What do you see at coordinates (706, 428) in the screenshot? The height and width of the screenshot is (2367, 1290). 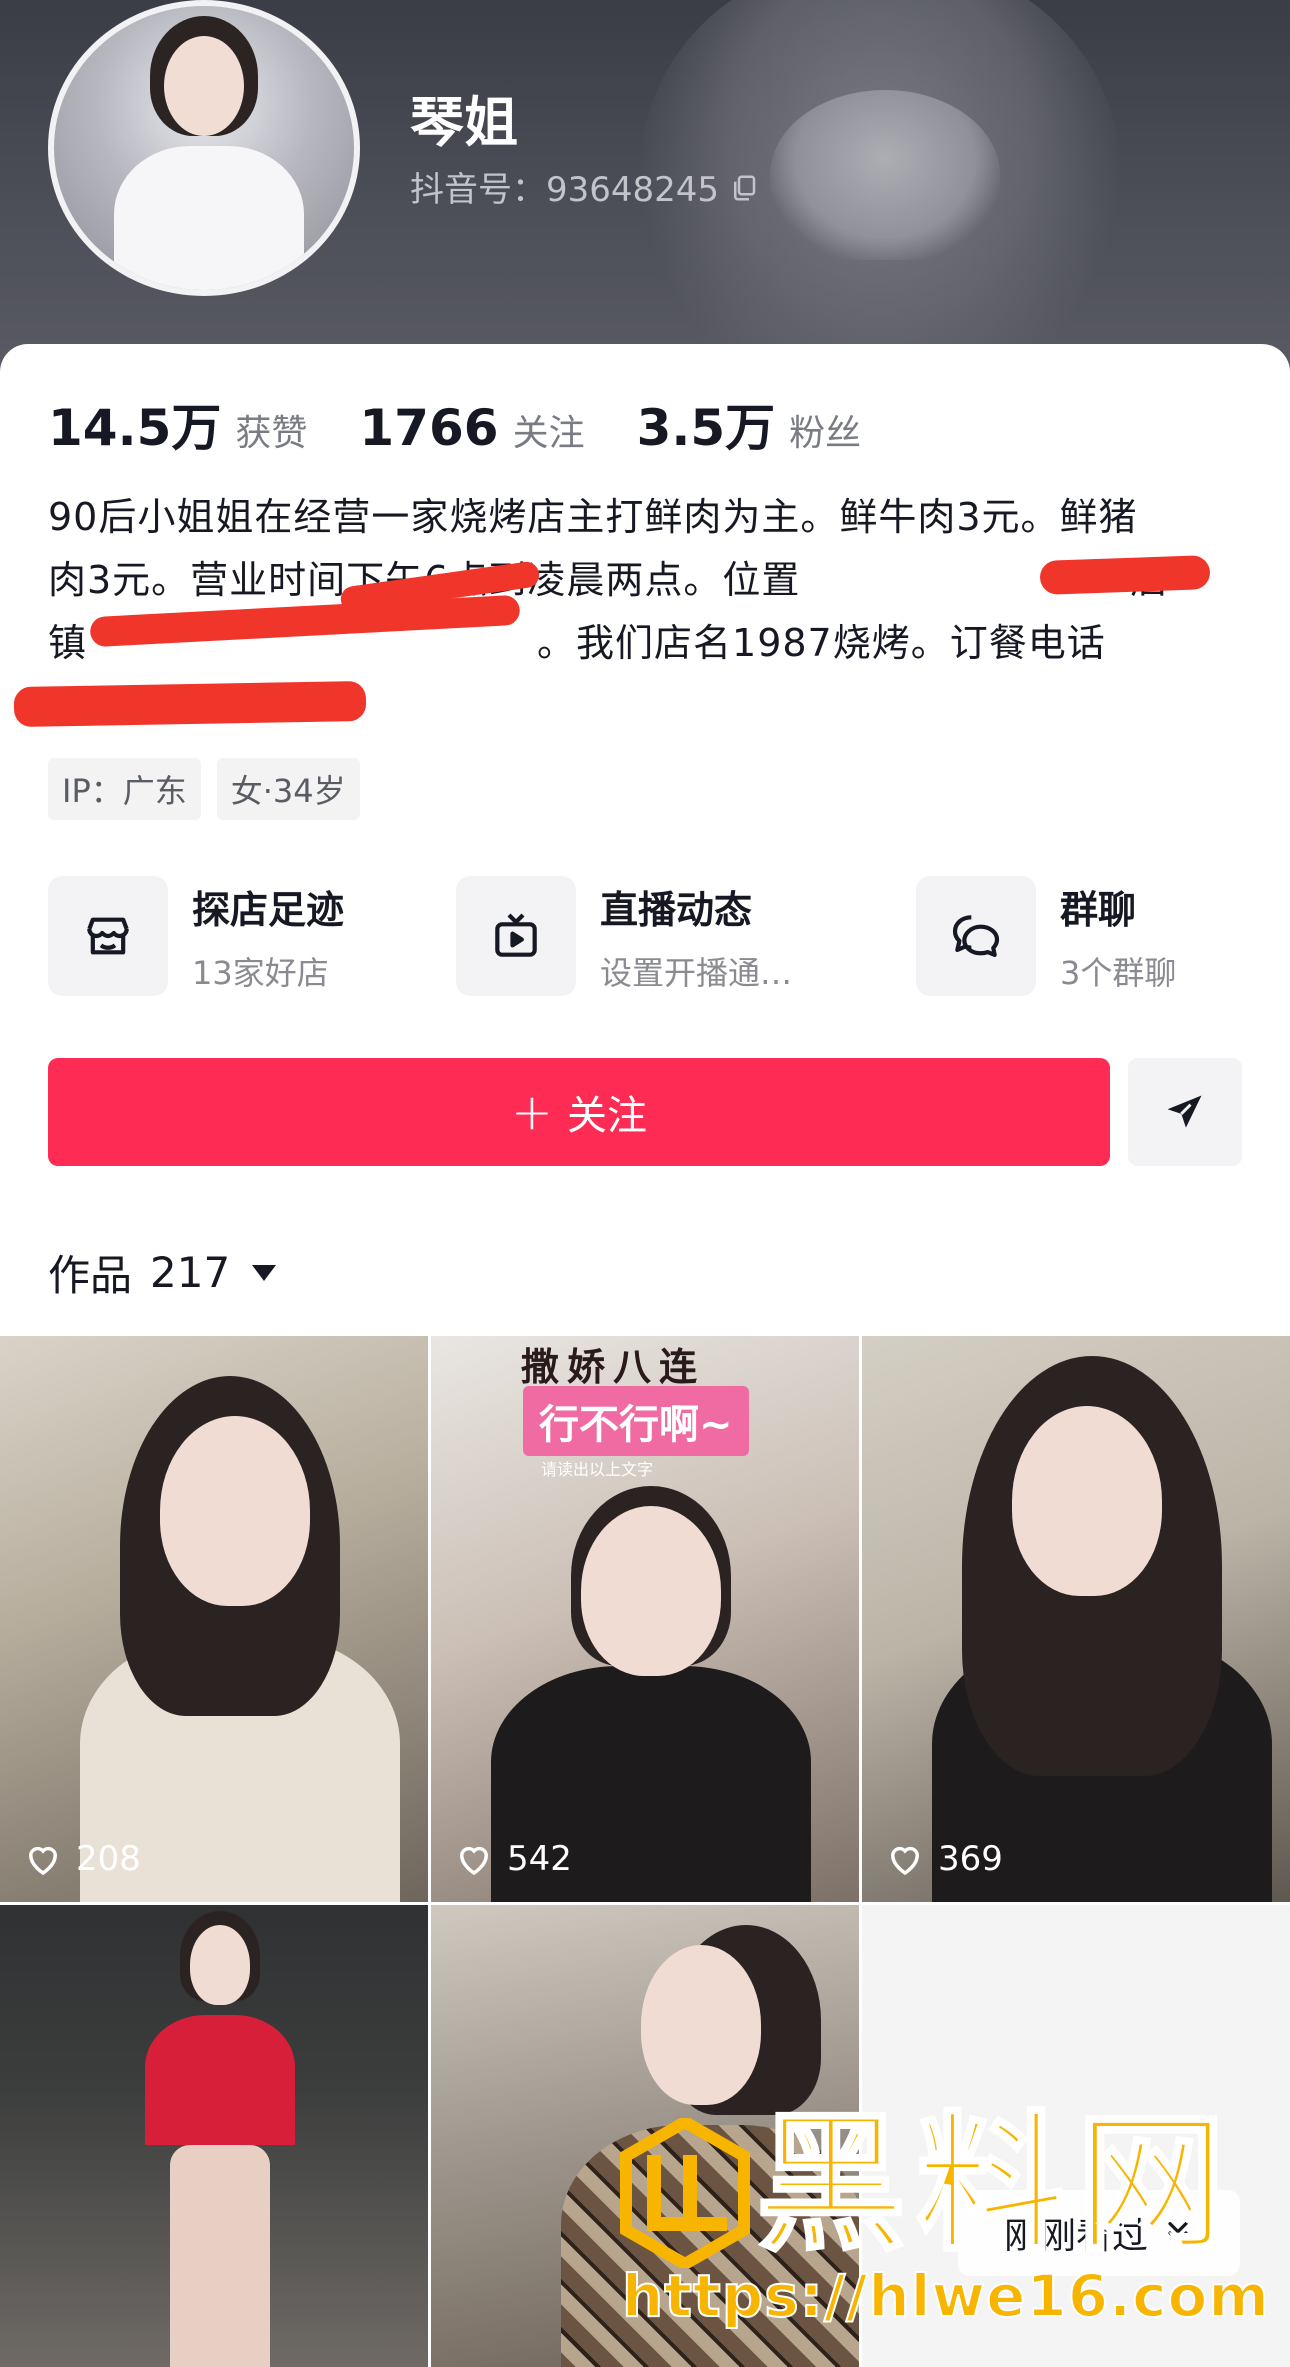 I see `stat-followers-value: 3.5万` at bounding box center [706, 428].